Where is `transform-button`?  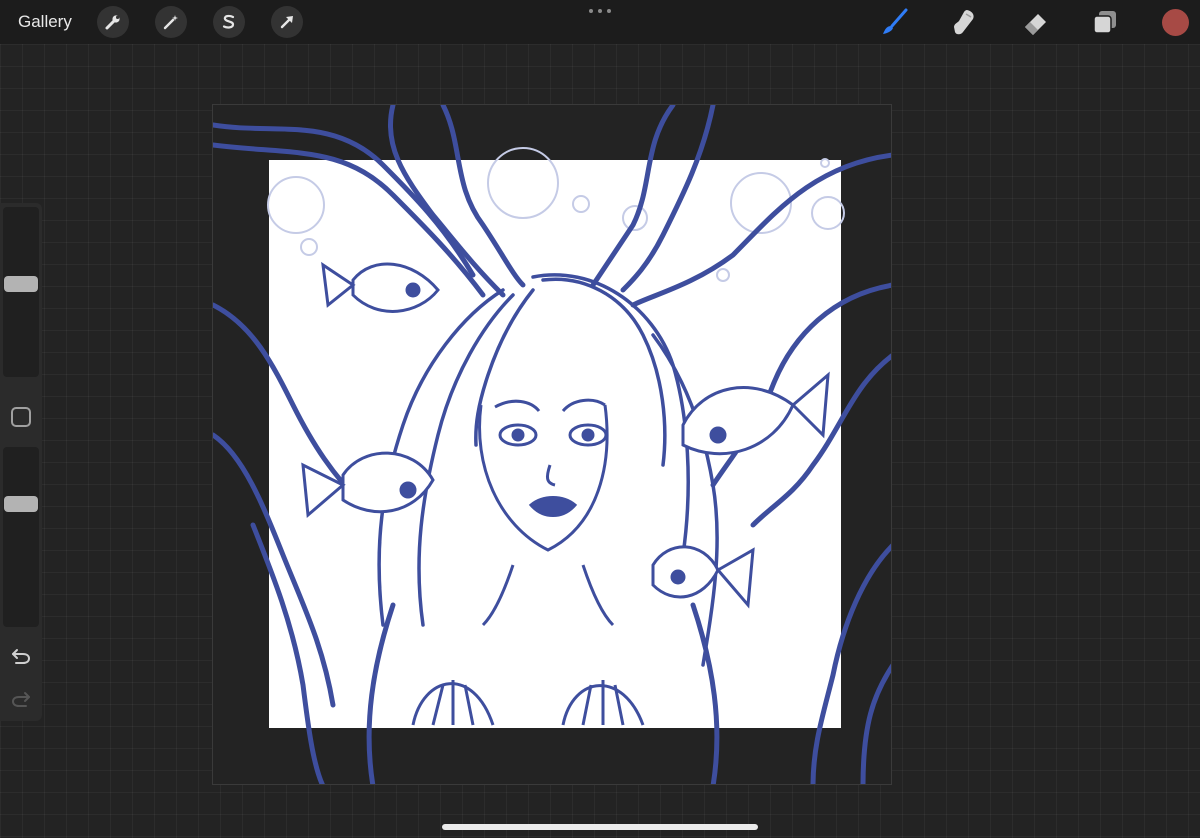
transform-button is located at coordinates (287, 22).